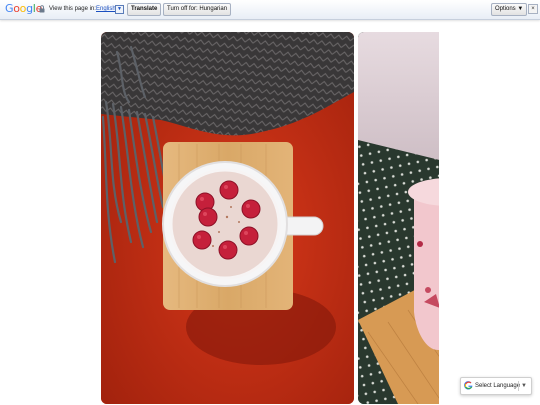 The height and width of the screenshot is (405, 540). I want to click on google-logo: Google, so click(24, 8).